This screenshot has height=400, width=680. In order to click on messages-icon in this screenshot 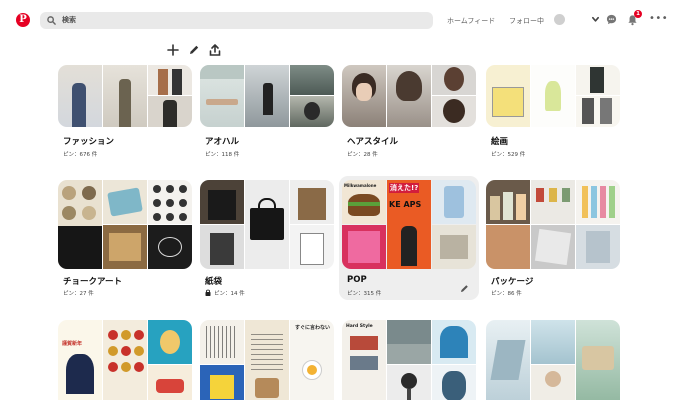, I will do `click(611, 19)`.